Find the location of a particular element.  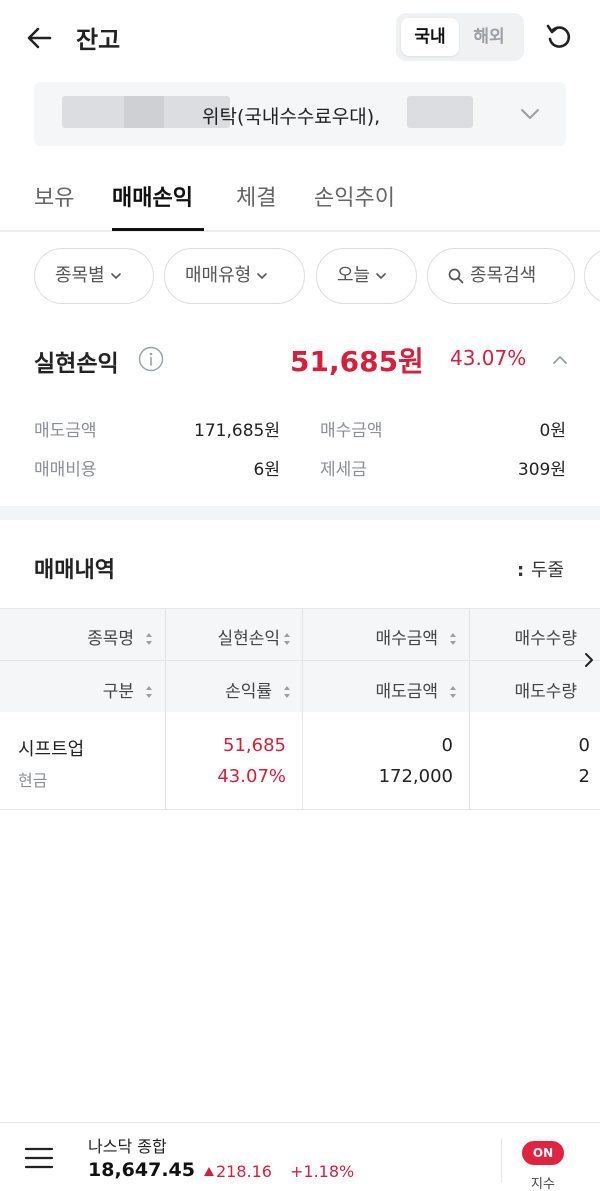

row-sell-amount: 172,000 is located at coordinates (415, 776).